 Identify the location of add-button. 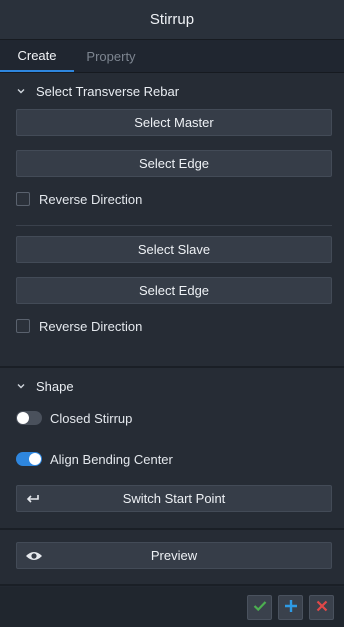
(290, 607).